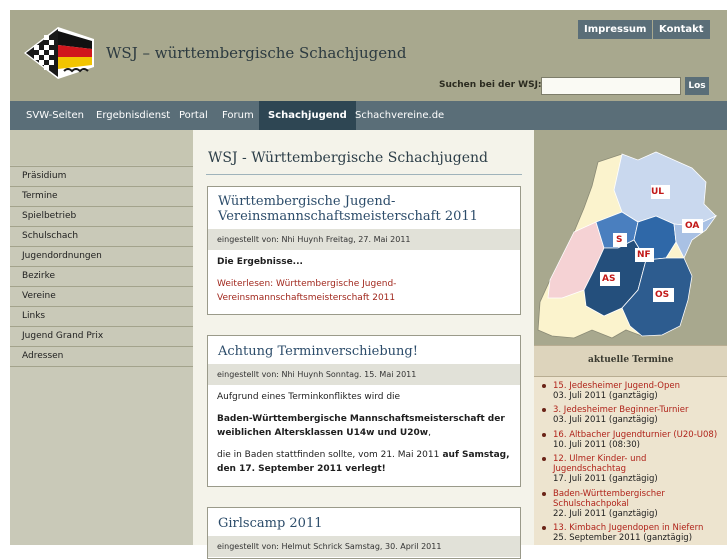  Describe the element at coordinates (307, 284) in the screenshot. I see `read-more-line: Weiterlesen: Württembergische Jugend-` at that location.